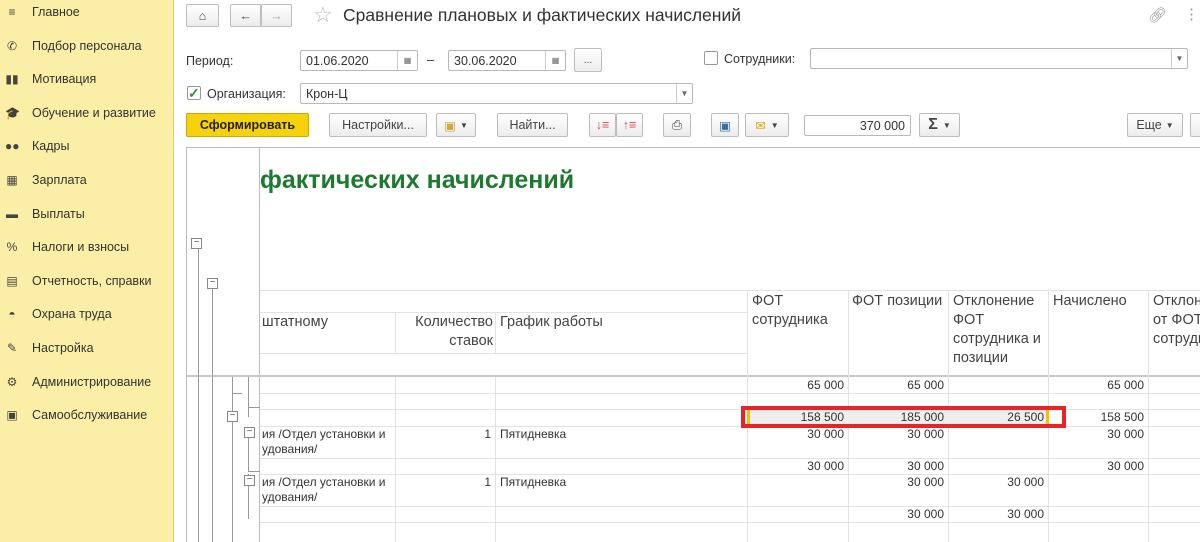  What do you see at coordinates (925, 385) in the screenshot?
I see `cell-fot_pos: 65 000` at bounding box center [925, 385].